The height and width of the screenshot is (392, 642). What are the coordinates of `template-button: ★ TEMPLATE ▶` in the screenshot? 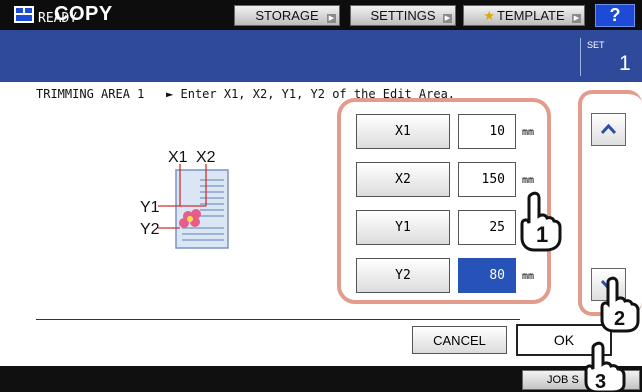 It's located at (524, 15).